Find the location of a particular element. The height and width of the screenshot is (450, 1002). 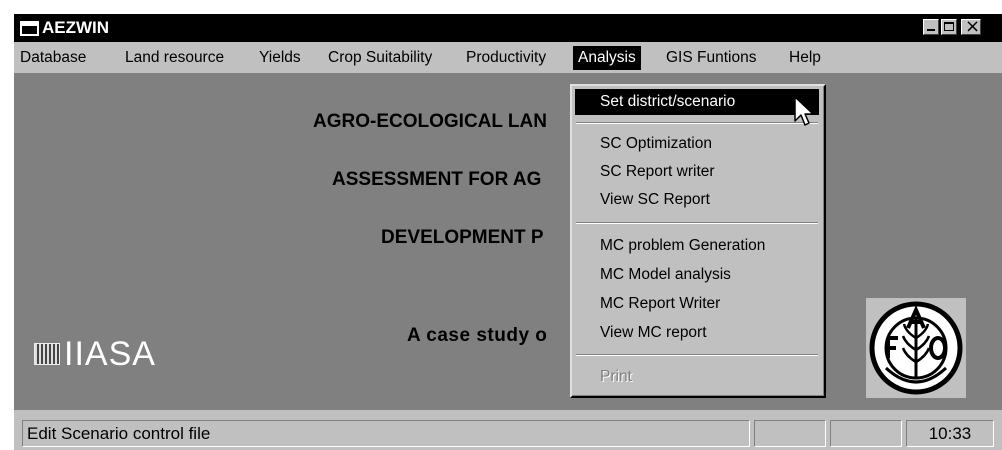

menu-gis-funtions: GIS Funtions is located at coordinates (711, 58).